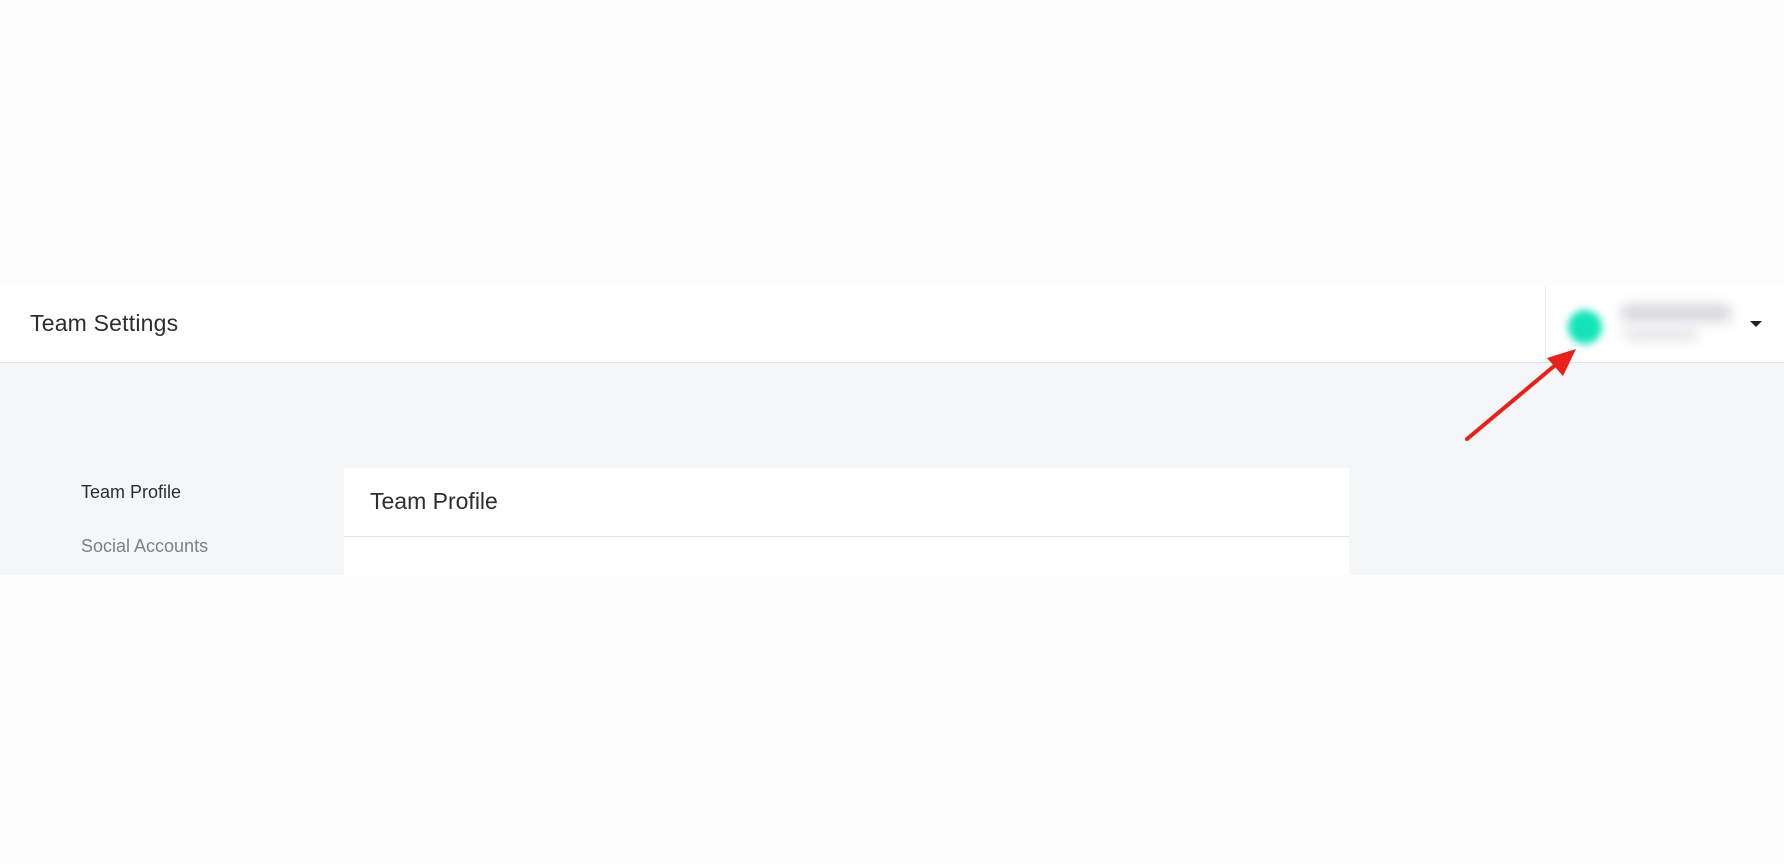 This screenshot has height=864, width=1784. Describe the element at coordinates (104, 323) in the screenshot. I see `page-title: Team Settings` at that location.